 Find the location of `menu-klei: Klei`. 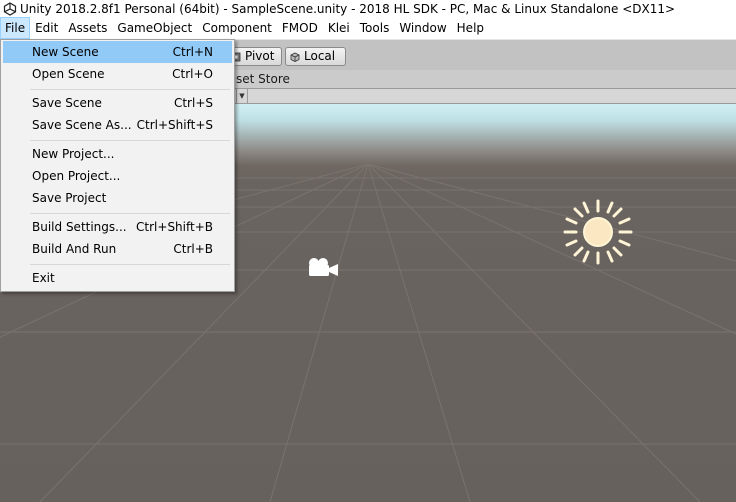

menu-klei: Klei is located at coordinates (339, 28).